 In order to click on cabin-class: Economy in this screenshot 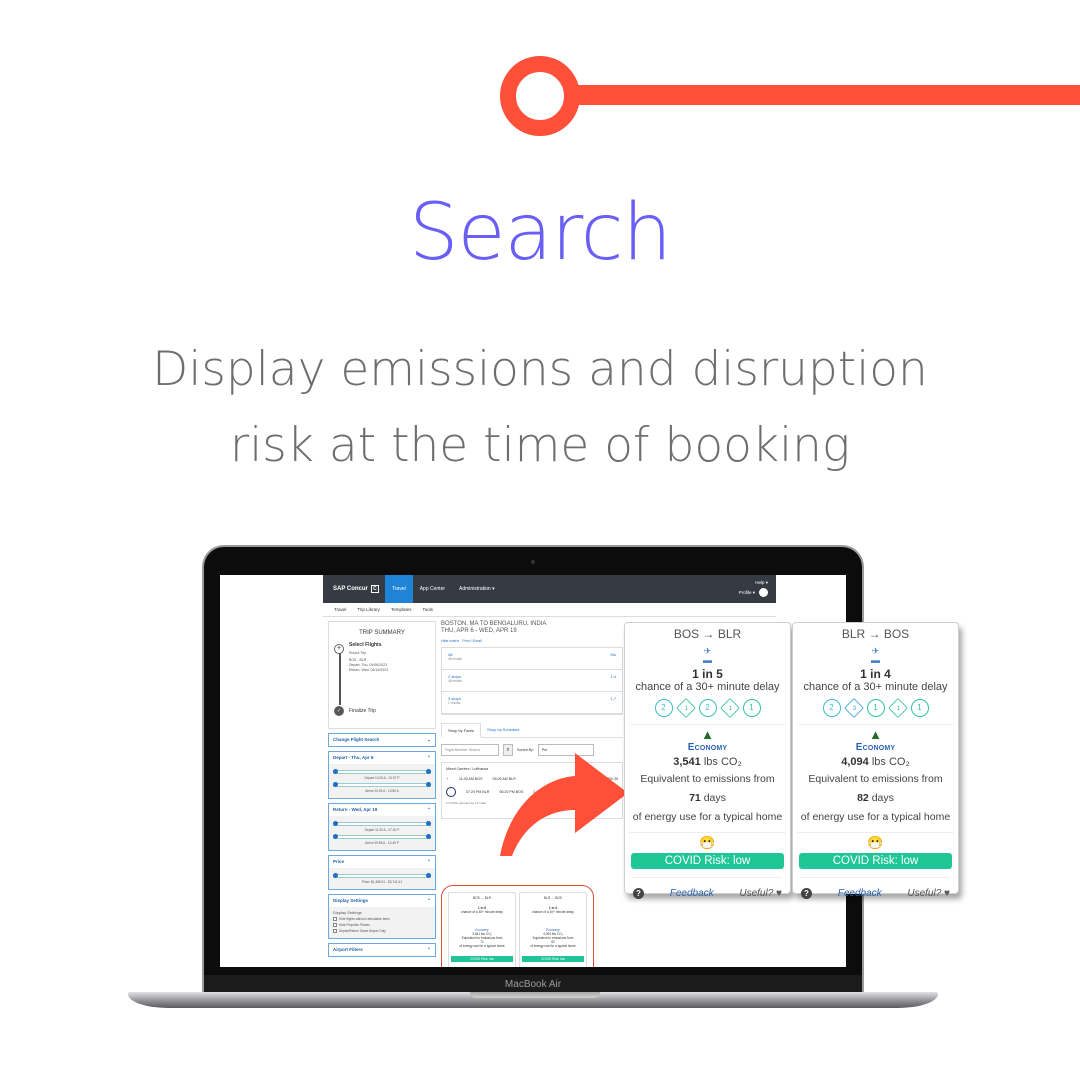, I will do `click(875, 747)`.